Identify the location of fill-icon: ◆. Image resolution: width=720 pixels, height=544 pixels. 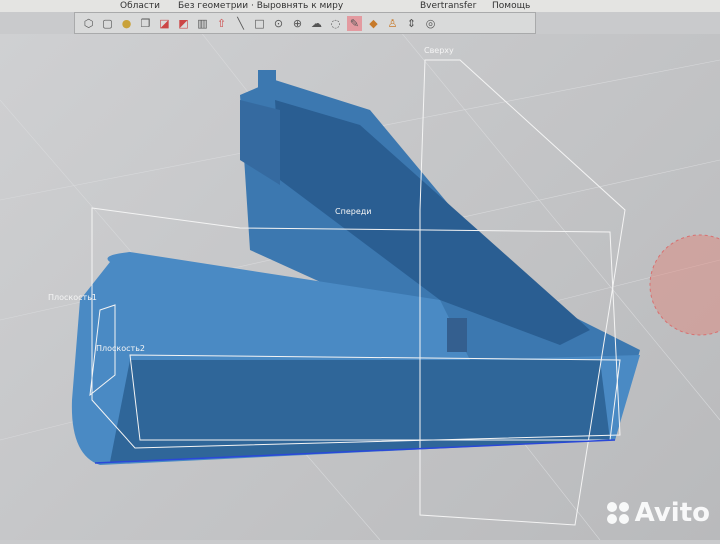
(373, 23).